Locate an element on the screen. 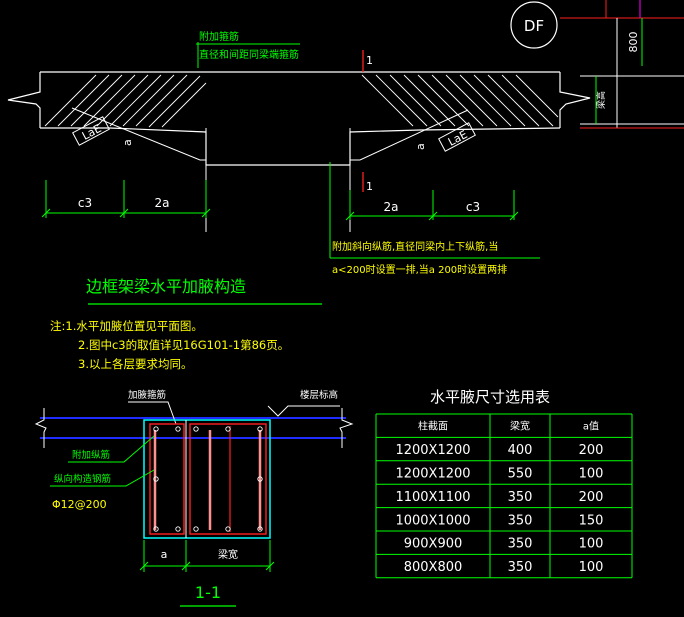  lae-tag-right: LaE is located at coordinates (457, 137).